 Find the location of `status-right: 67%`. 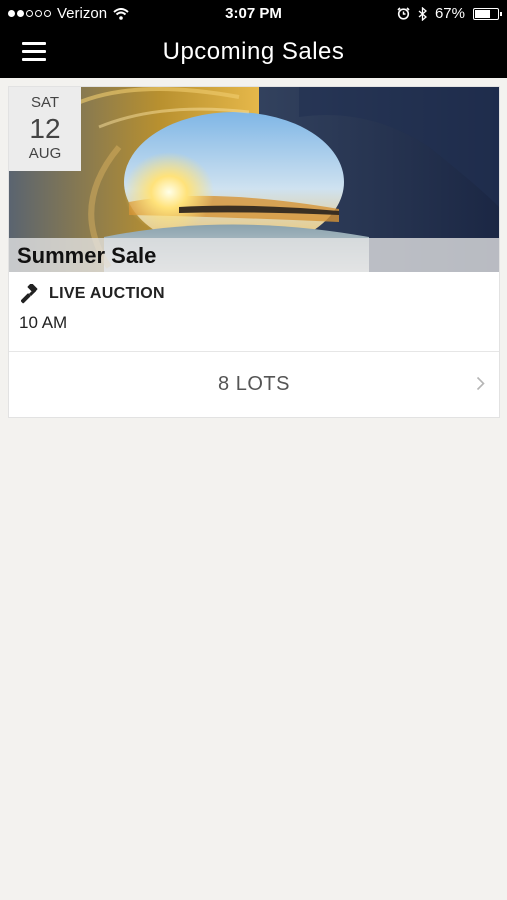

status-right: 67% is located at coordinates (449, 13).